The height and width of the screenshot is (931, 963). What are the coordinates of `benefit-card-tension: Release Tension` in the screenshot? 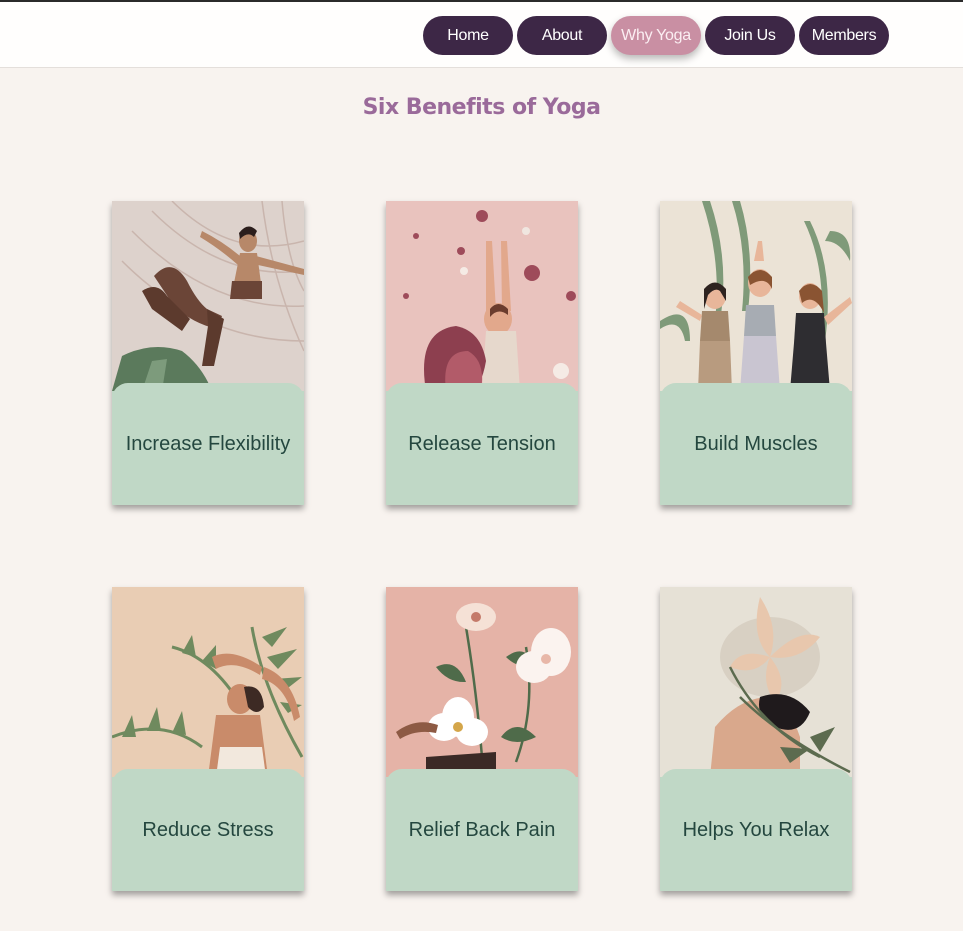 It's located at (482, 353).